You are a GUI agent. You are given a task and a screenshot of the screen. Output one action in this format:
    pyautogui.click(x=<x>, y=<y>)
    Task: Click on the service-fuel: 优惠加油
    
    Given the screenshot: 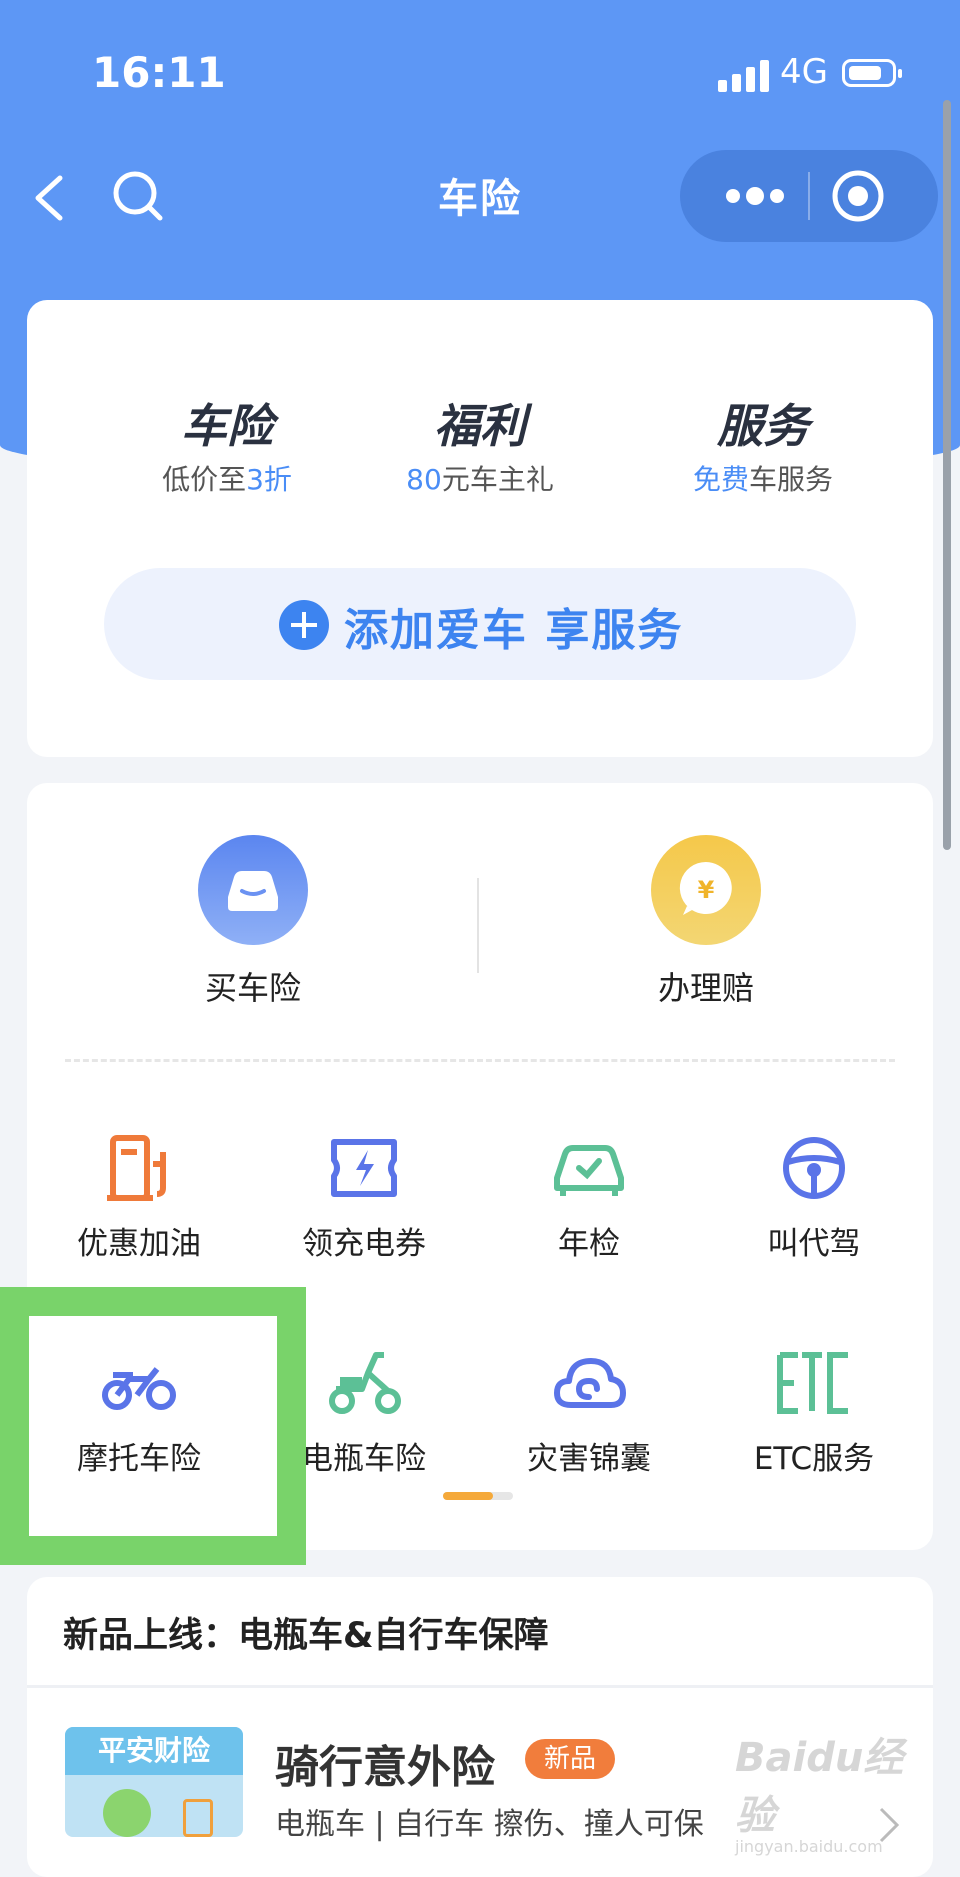 What is the action you would take?
    pyautogui.click(x=139, y=1195)
    